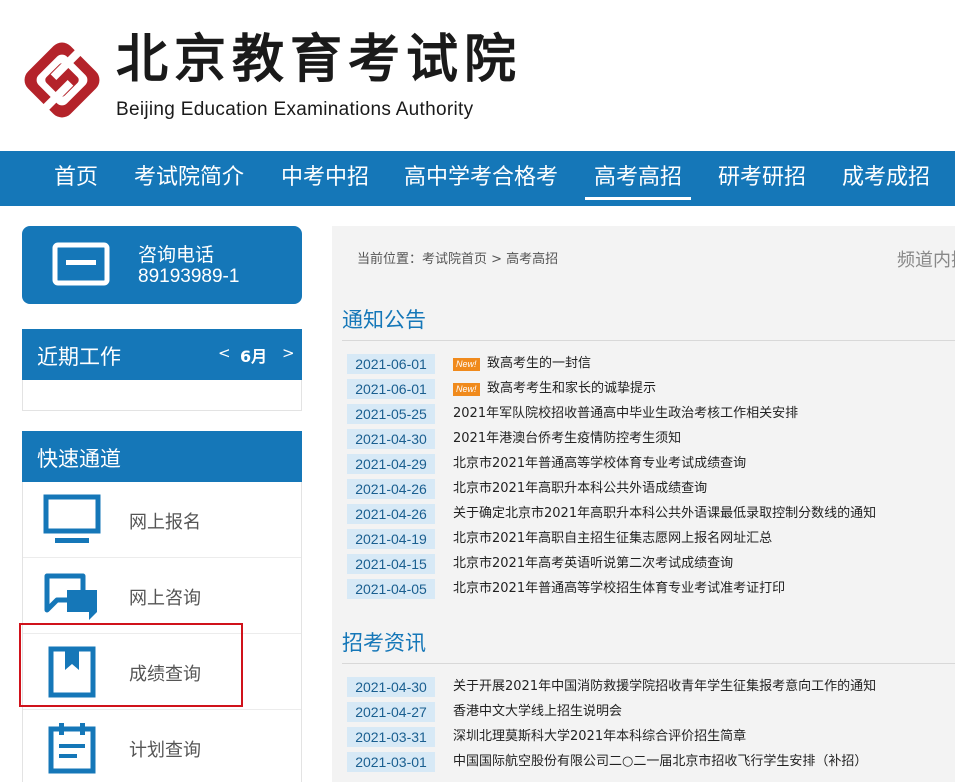  What do you see at coordinates (481, 178) in the screenshot?
I see `nav-item-xuekao: 高中学考合格考` at bounding box center [481, 178].